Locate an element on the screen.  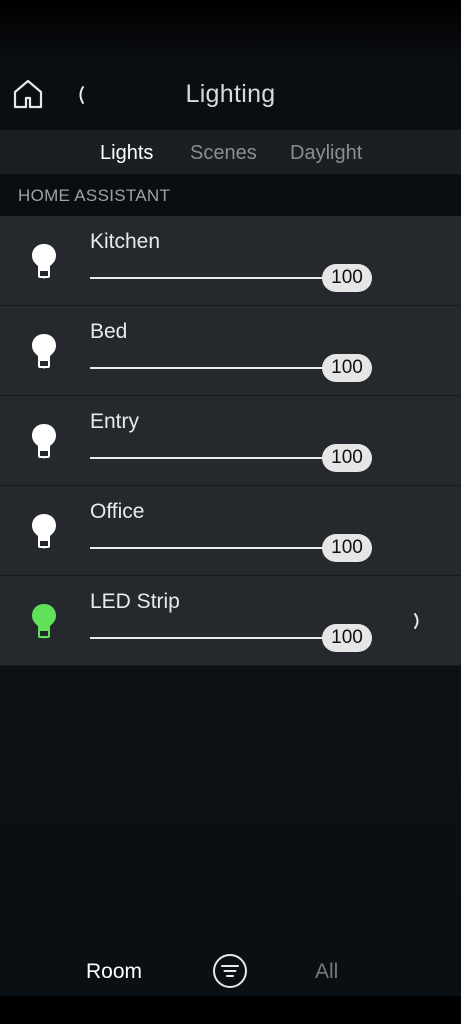
light-row: LED Strip 100 is located at coordinates (230, 621).